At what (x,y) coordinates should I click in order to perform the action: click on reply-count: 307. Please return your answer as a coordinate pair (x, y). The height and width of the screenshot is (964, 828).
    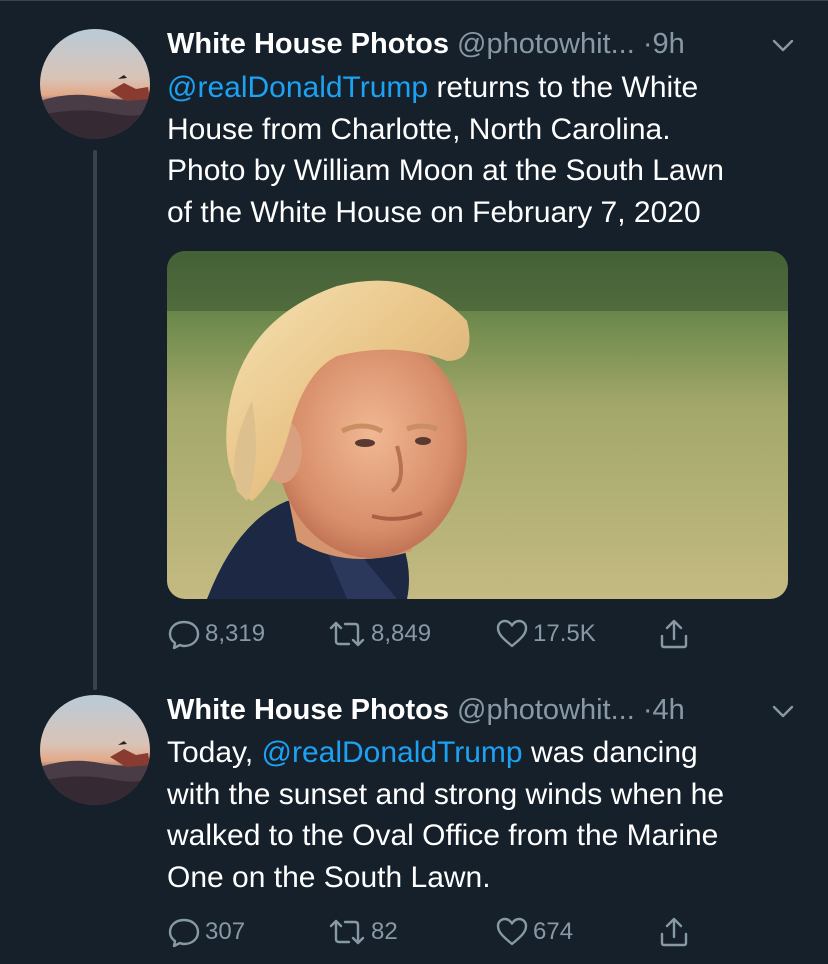
    Looking at the image, I should click on (225, 931).